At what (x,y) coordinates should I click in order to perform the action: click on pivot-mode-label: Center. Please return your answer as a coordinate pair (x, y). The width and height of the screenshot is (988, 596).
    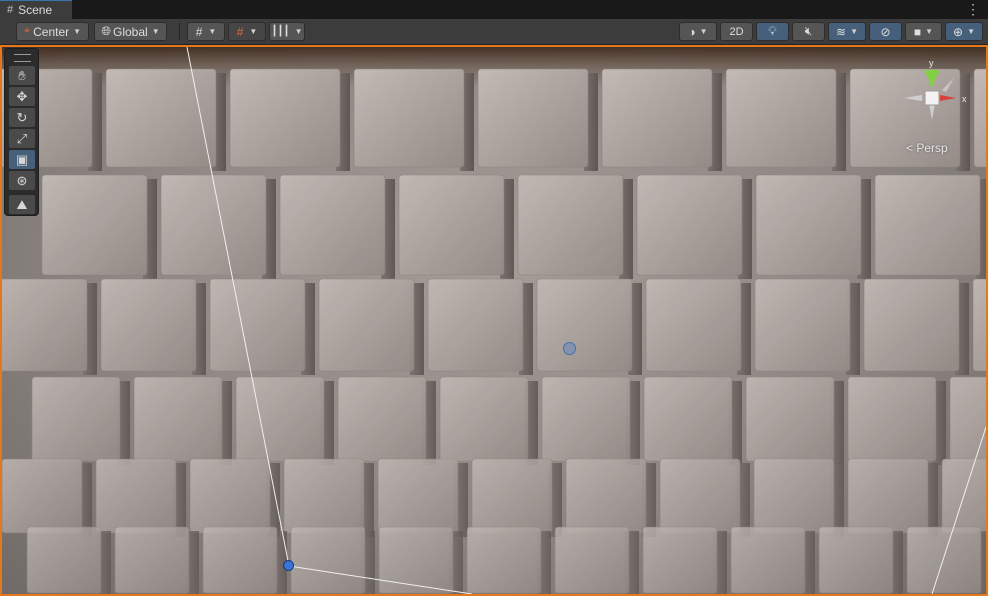
    Looking at the image, I should click on (51, 31).